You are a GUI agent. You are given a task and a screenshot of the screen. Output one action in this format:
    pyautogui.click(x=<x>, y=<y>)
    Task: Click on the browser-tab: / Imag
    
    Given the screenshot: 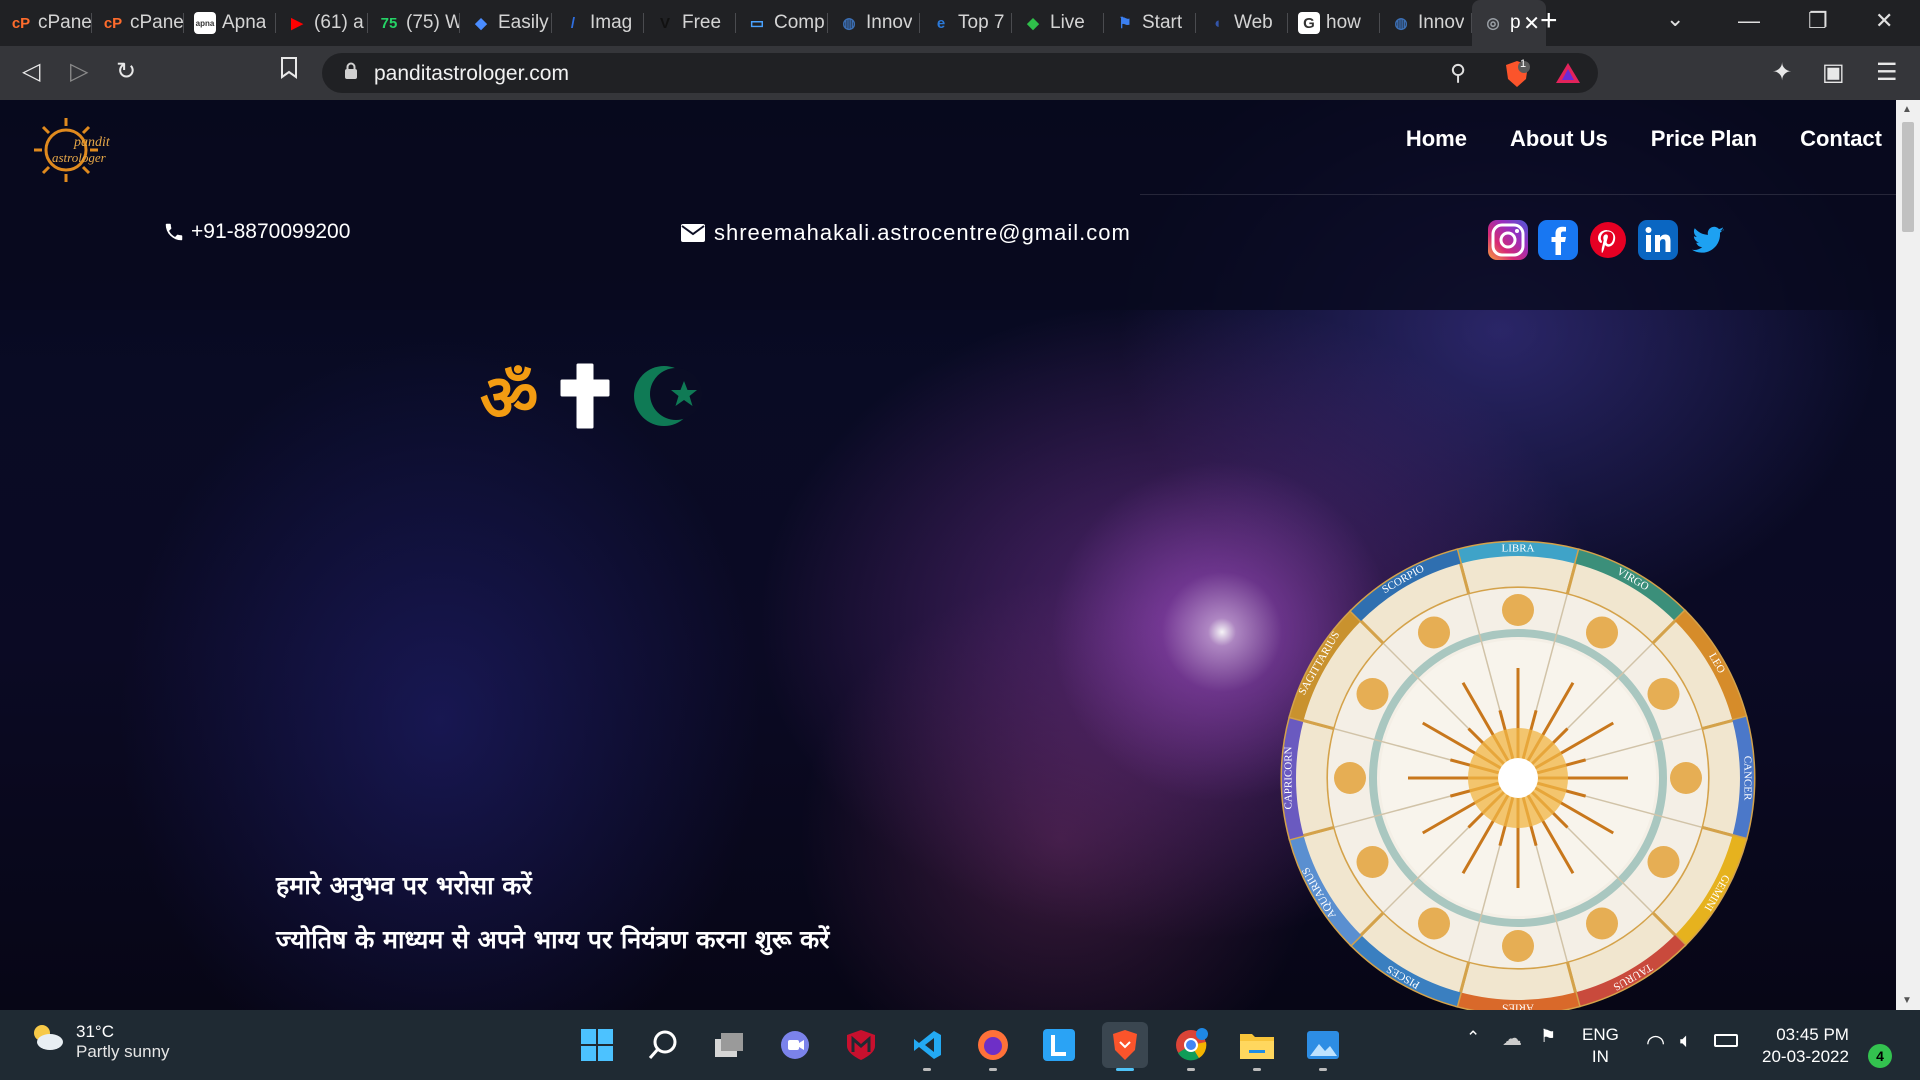 What is the action you would take?
    pyautogui.click(x=598, y=23)
    